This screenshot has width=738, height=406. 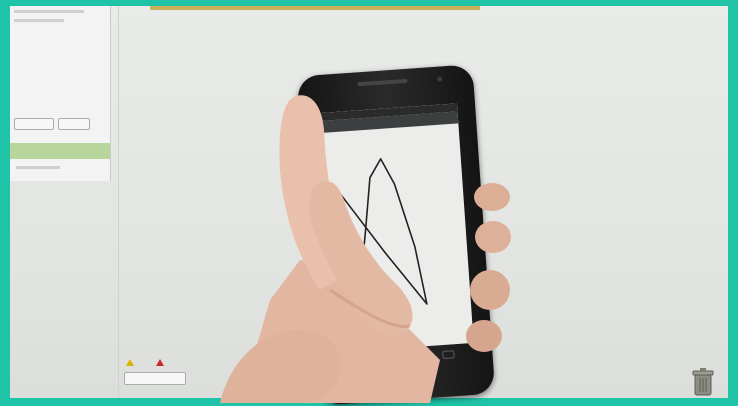 What do you see at coordinates (315, 8) in the screenshot?
I see `top-strip` at bounding box center [315, 8].